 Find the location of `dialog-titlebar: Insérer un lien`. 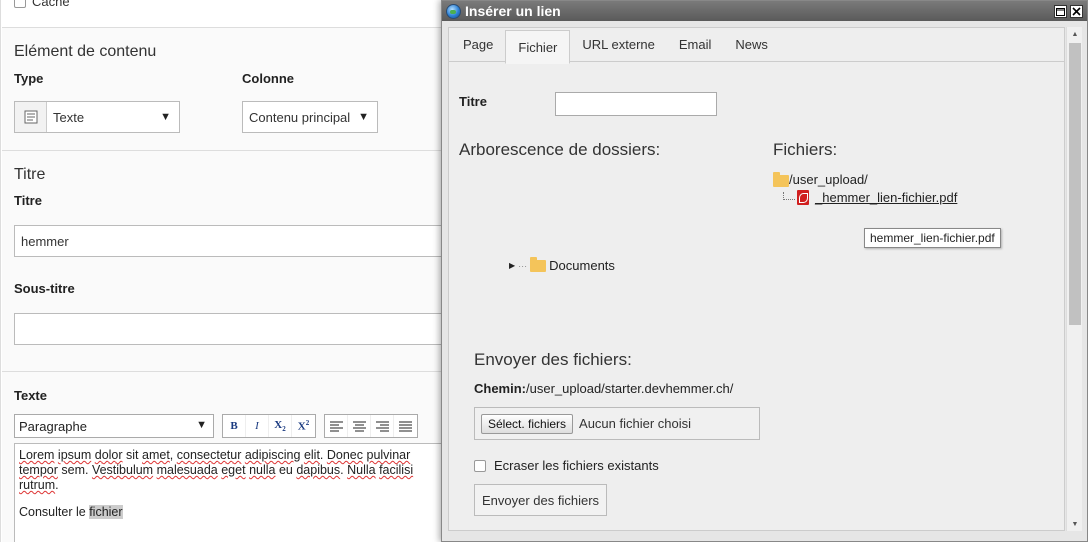

dialog-titlebar: Insérer un lien is located at coordinates (764, 11).